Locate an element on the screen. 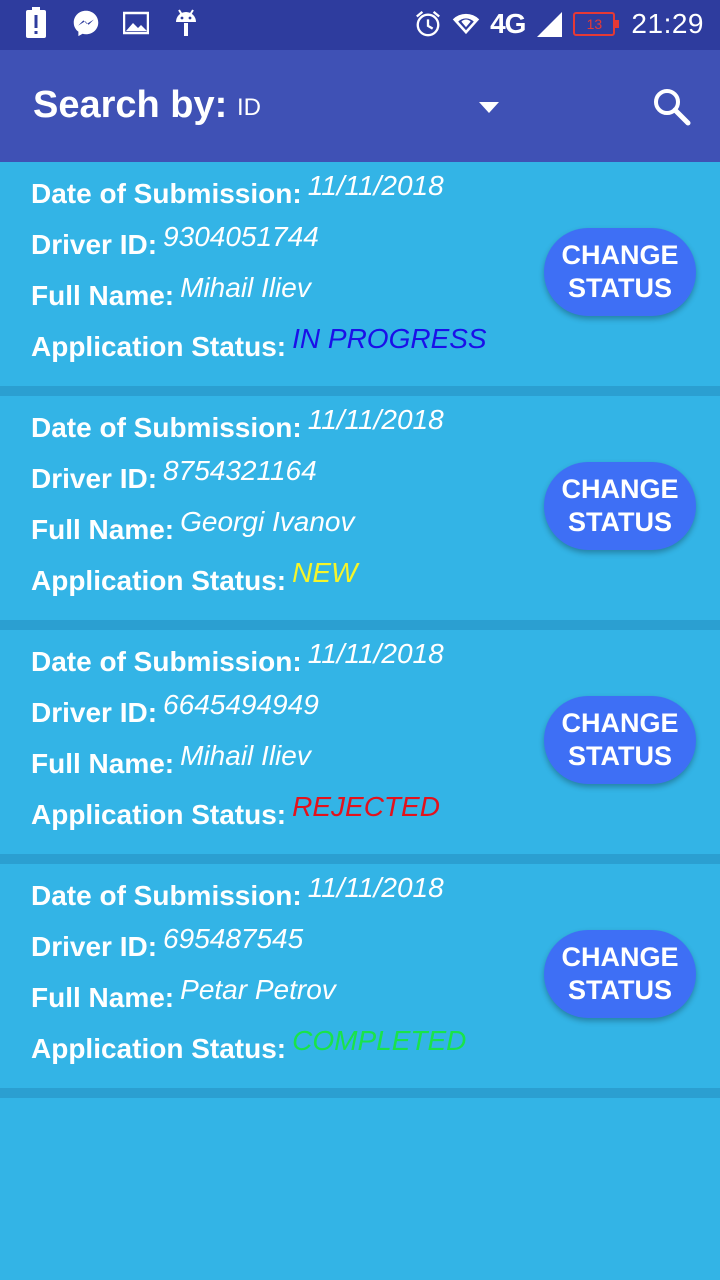  full-name-row: Full Name: Petar Petrov is located at coordinates (183, 994).